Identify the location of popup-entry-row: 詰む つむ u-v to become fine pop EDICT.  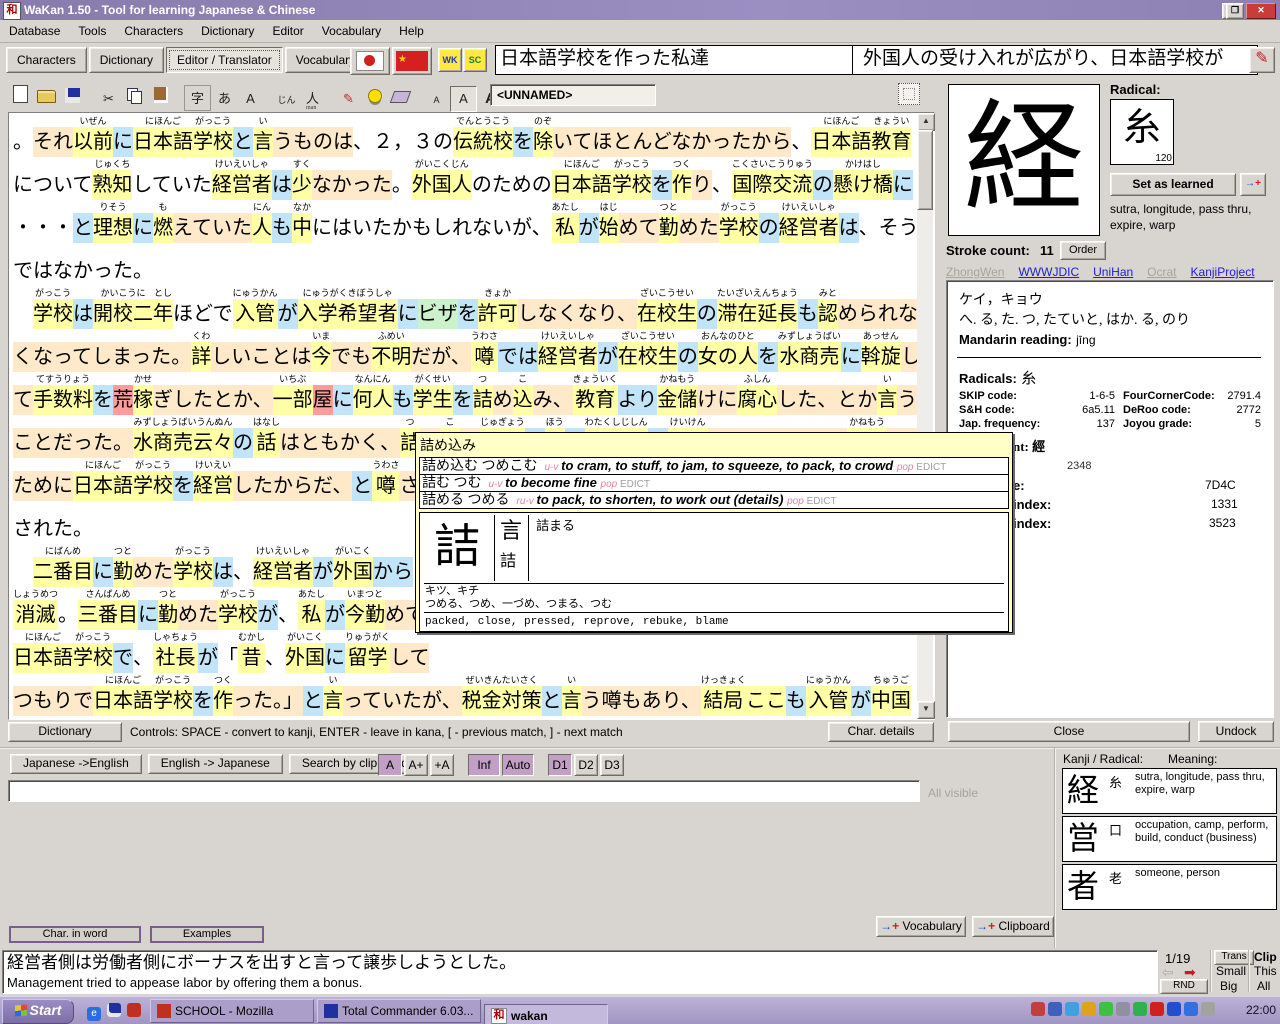
(714, 483).